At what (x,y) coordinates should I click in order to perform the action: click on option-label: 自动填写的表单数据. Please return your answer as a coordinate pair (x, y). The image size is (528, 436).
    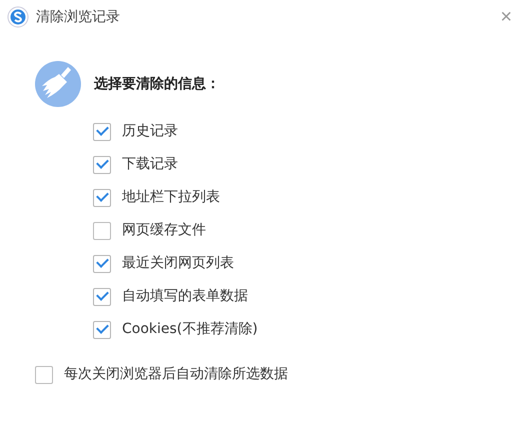
    Looking at the image, I should click on (185, 296).